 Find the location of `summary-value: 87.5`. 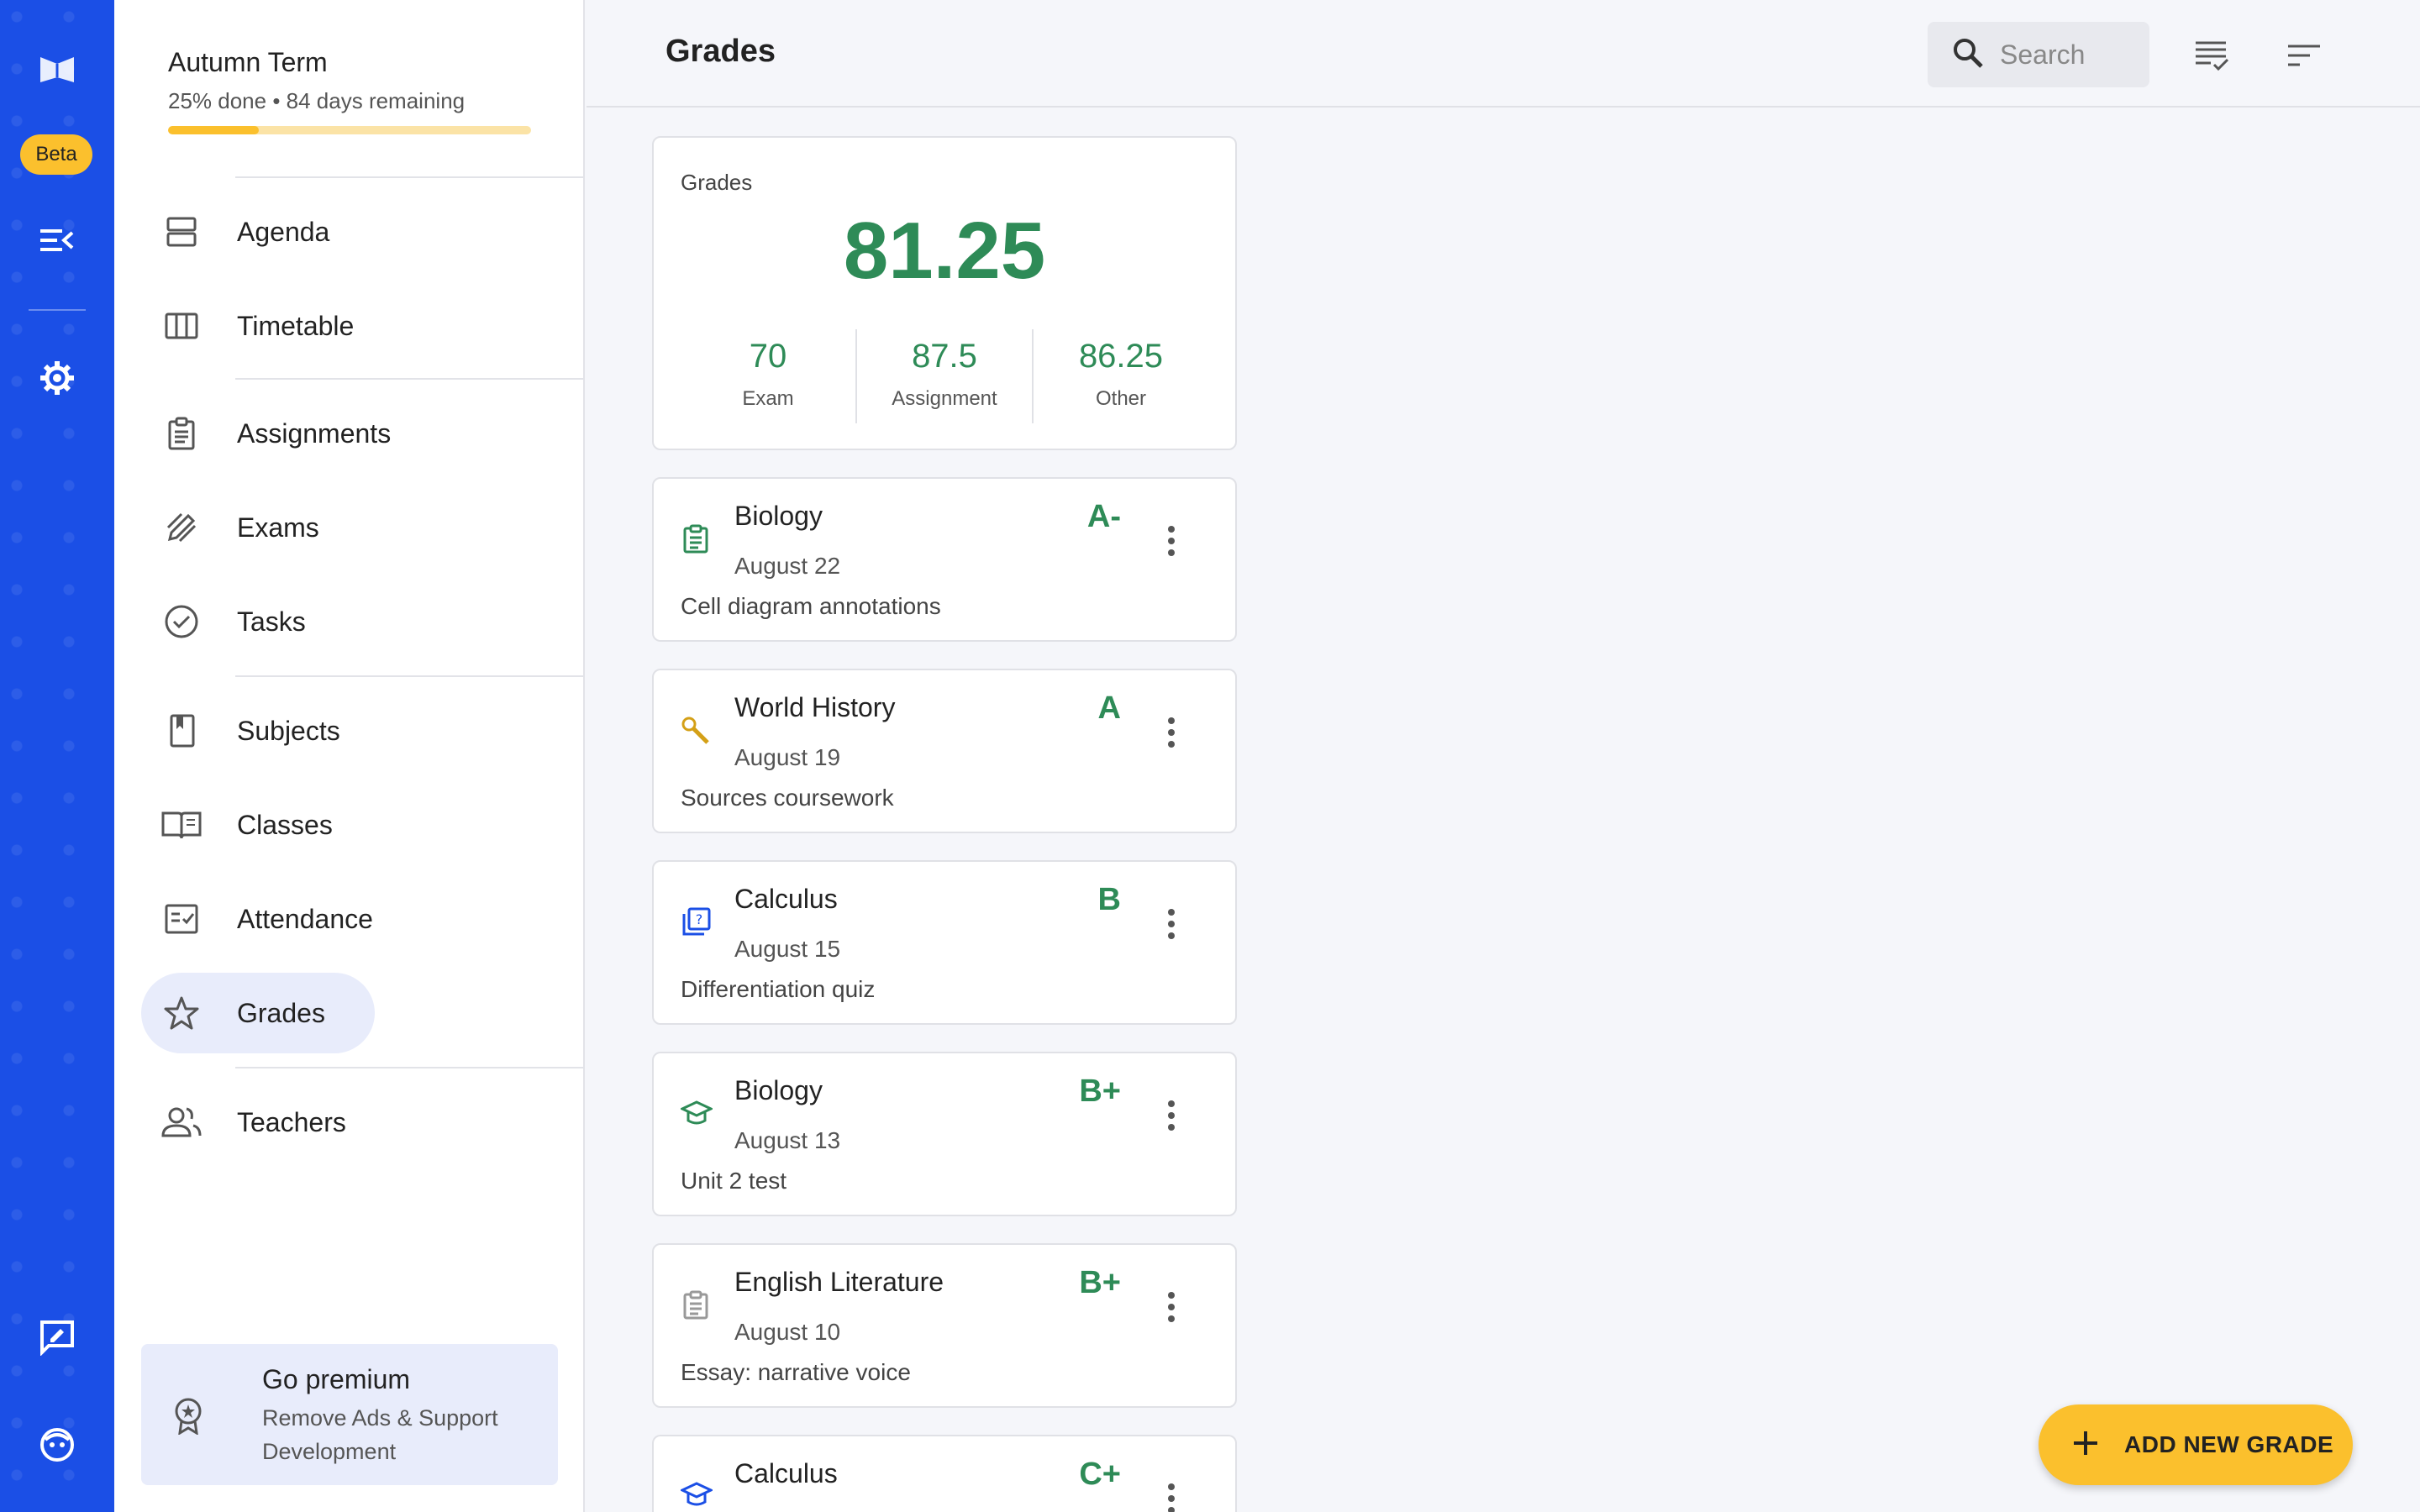

summary-value: 87.5 is located at coordinates (944, 356).